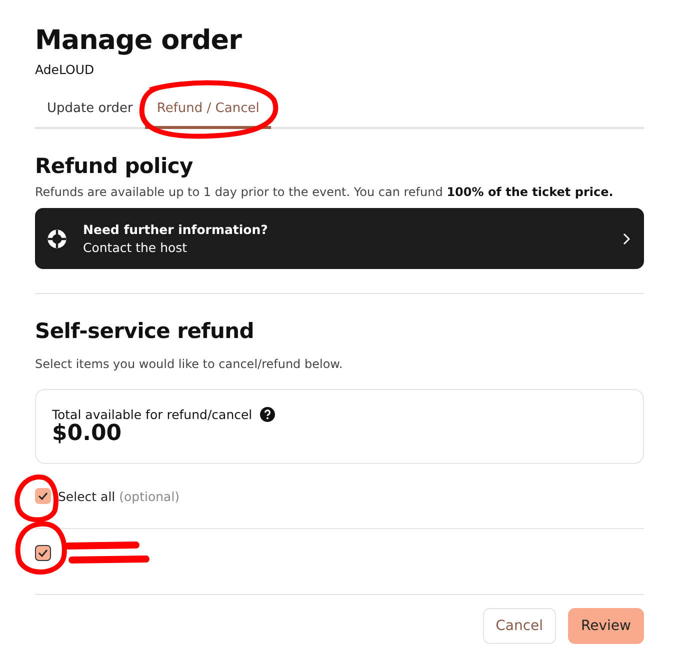 This screenshot has width=673, height=672. What do you see at coordinates (65, 69) in the screenshot?
I see `event-name: AdeLOUD` at bounding box center [65, 69].